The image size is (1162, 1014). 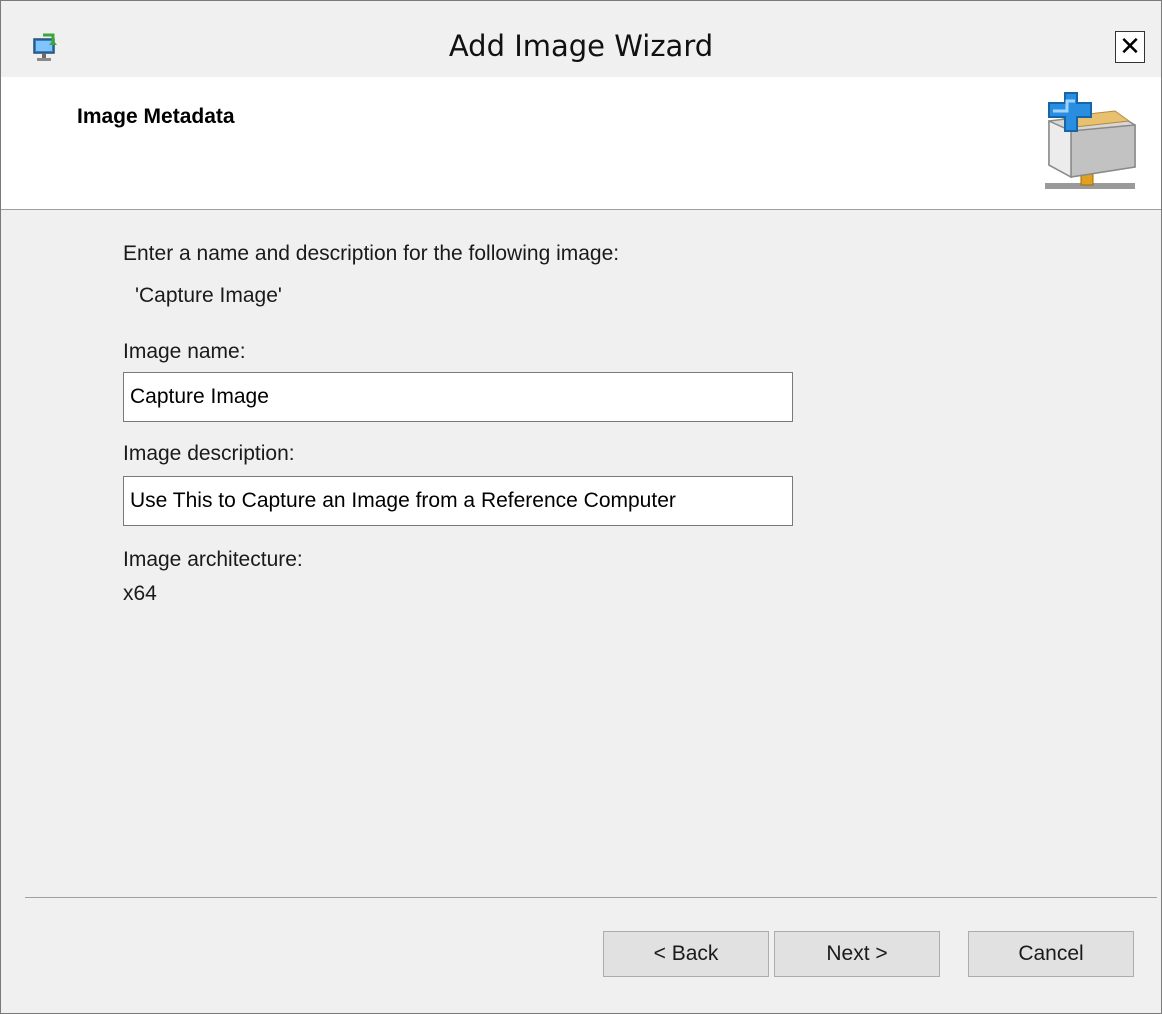 I want to click on back-button: < Back, so click(x=686, y=954).